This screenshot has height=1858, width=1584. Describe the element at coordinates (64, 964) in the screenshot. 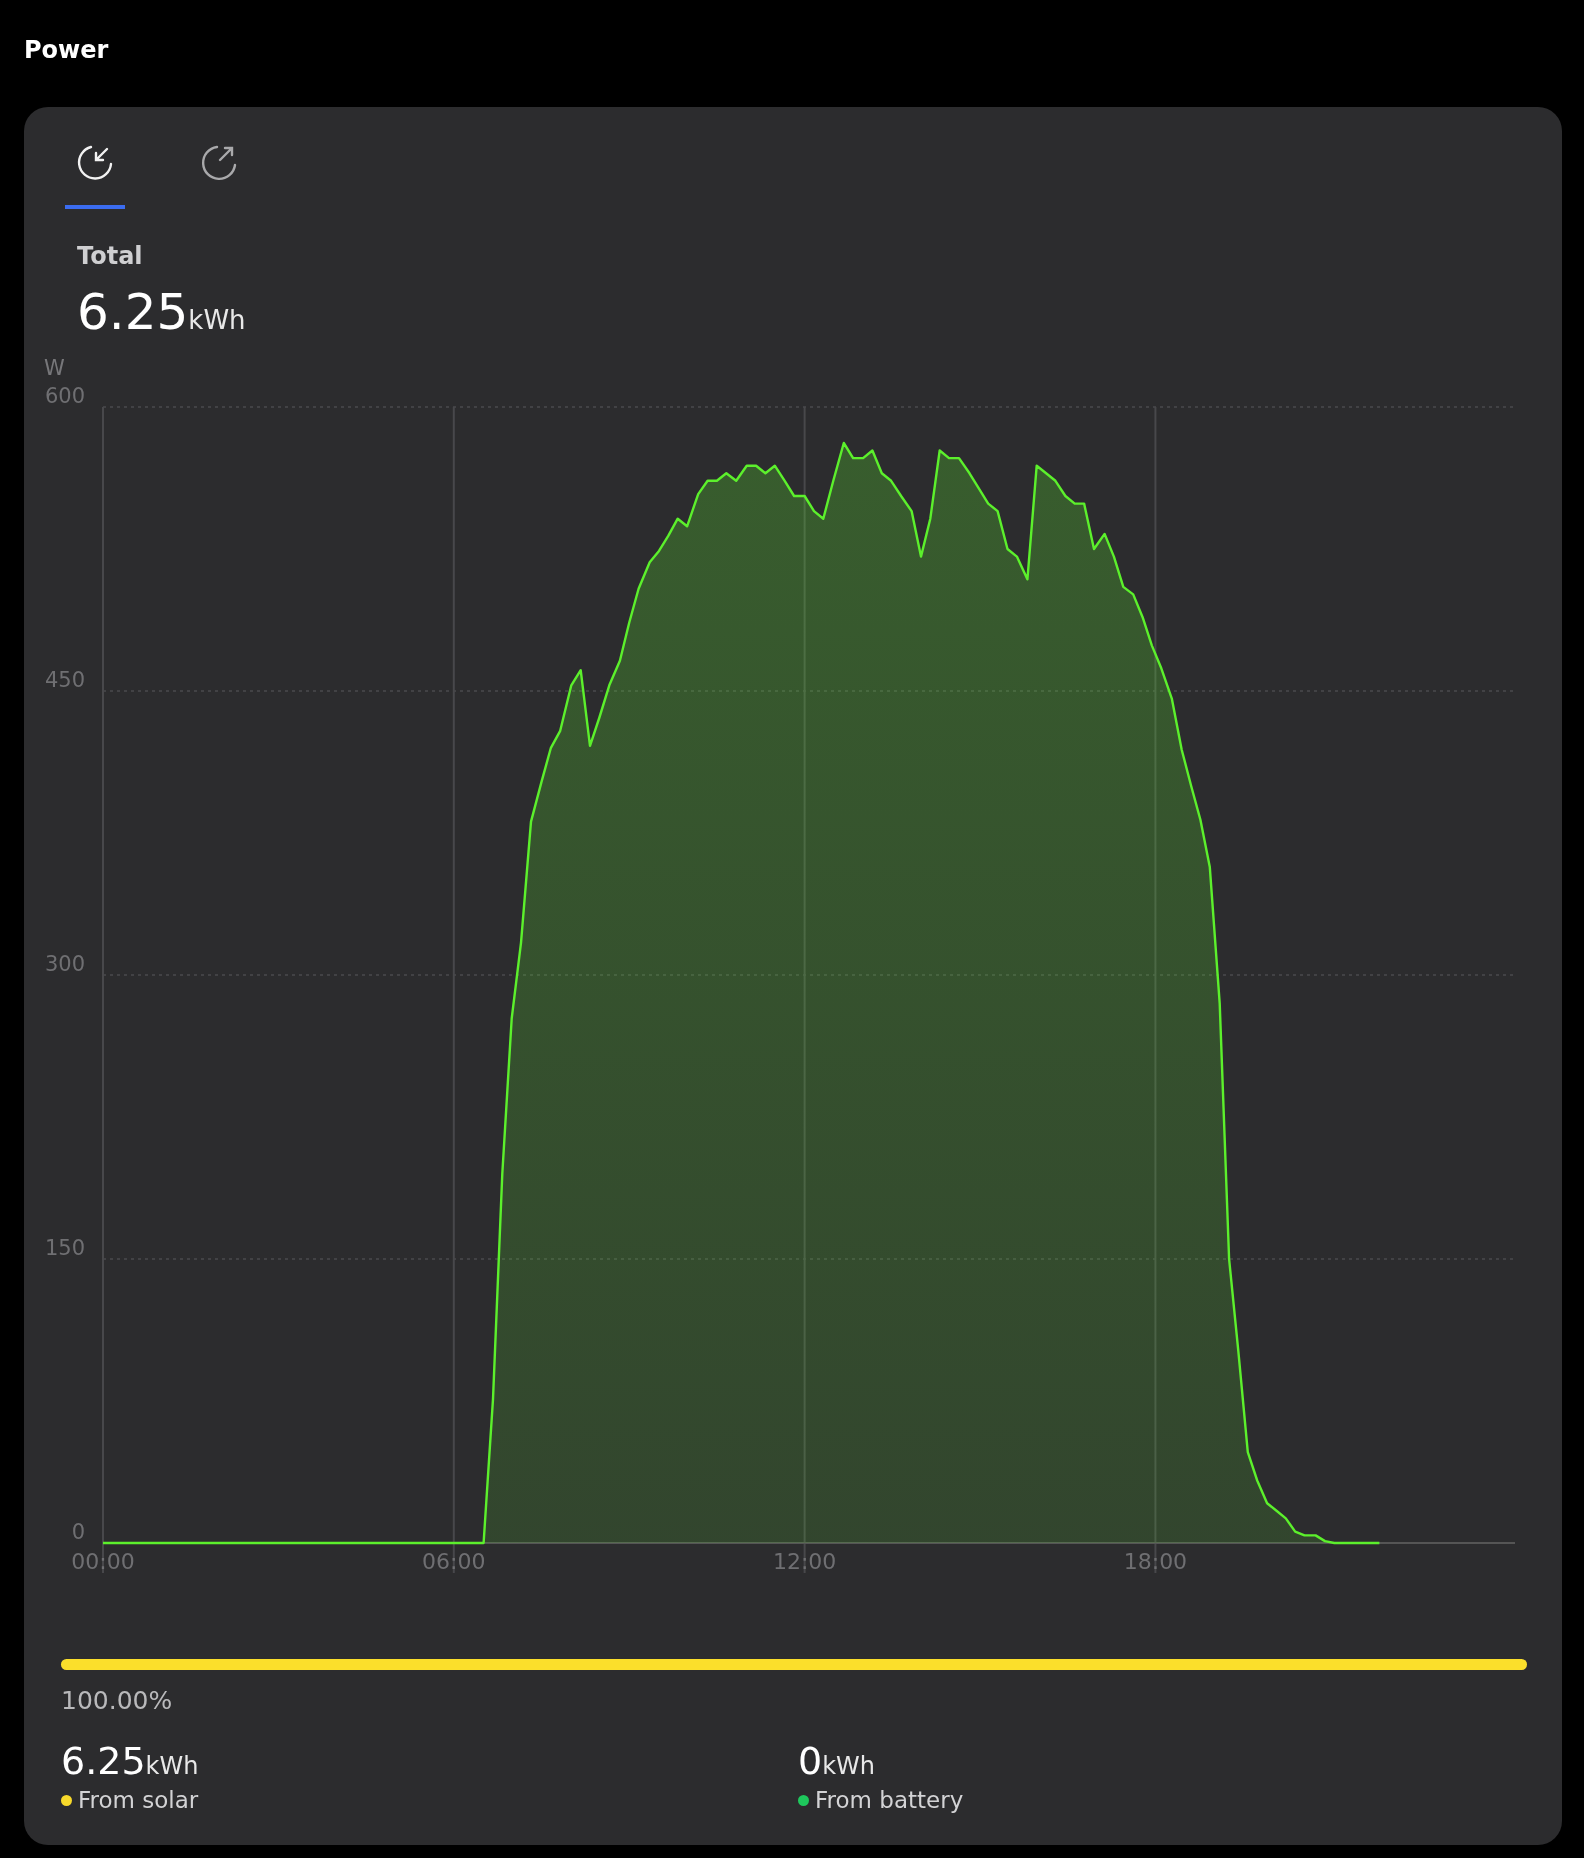

I see `y-axis-label: 300` at that location.